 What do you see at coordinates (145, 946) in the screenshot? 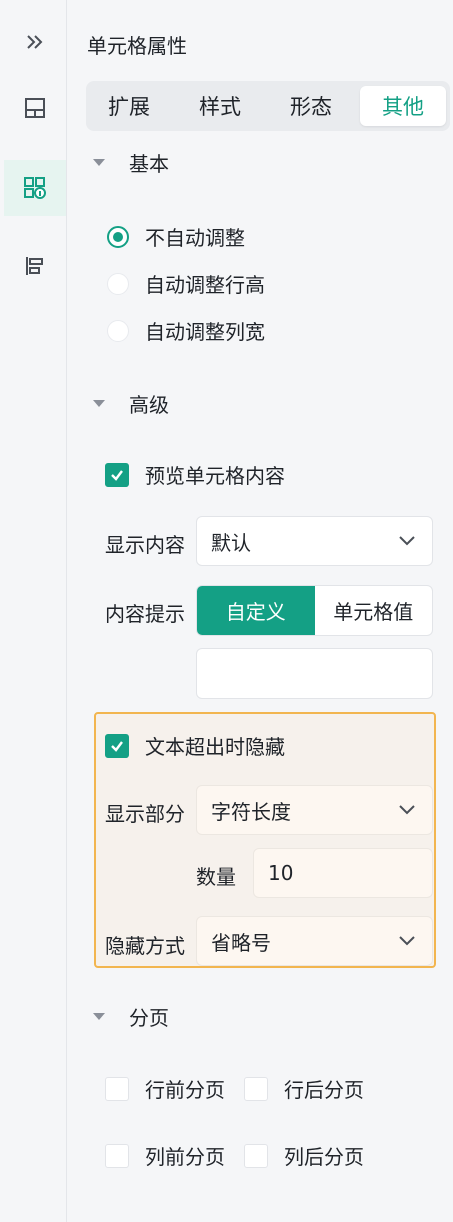
I see `hide-mode-label: 隐藏方式` at bounding box center [145, 946].